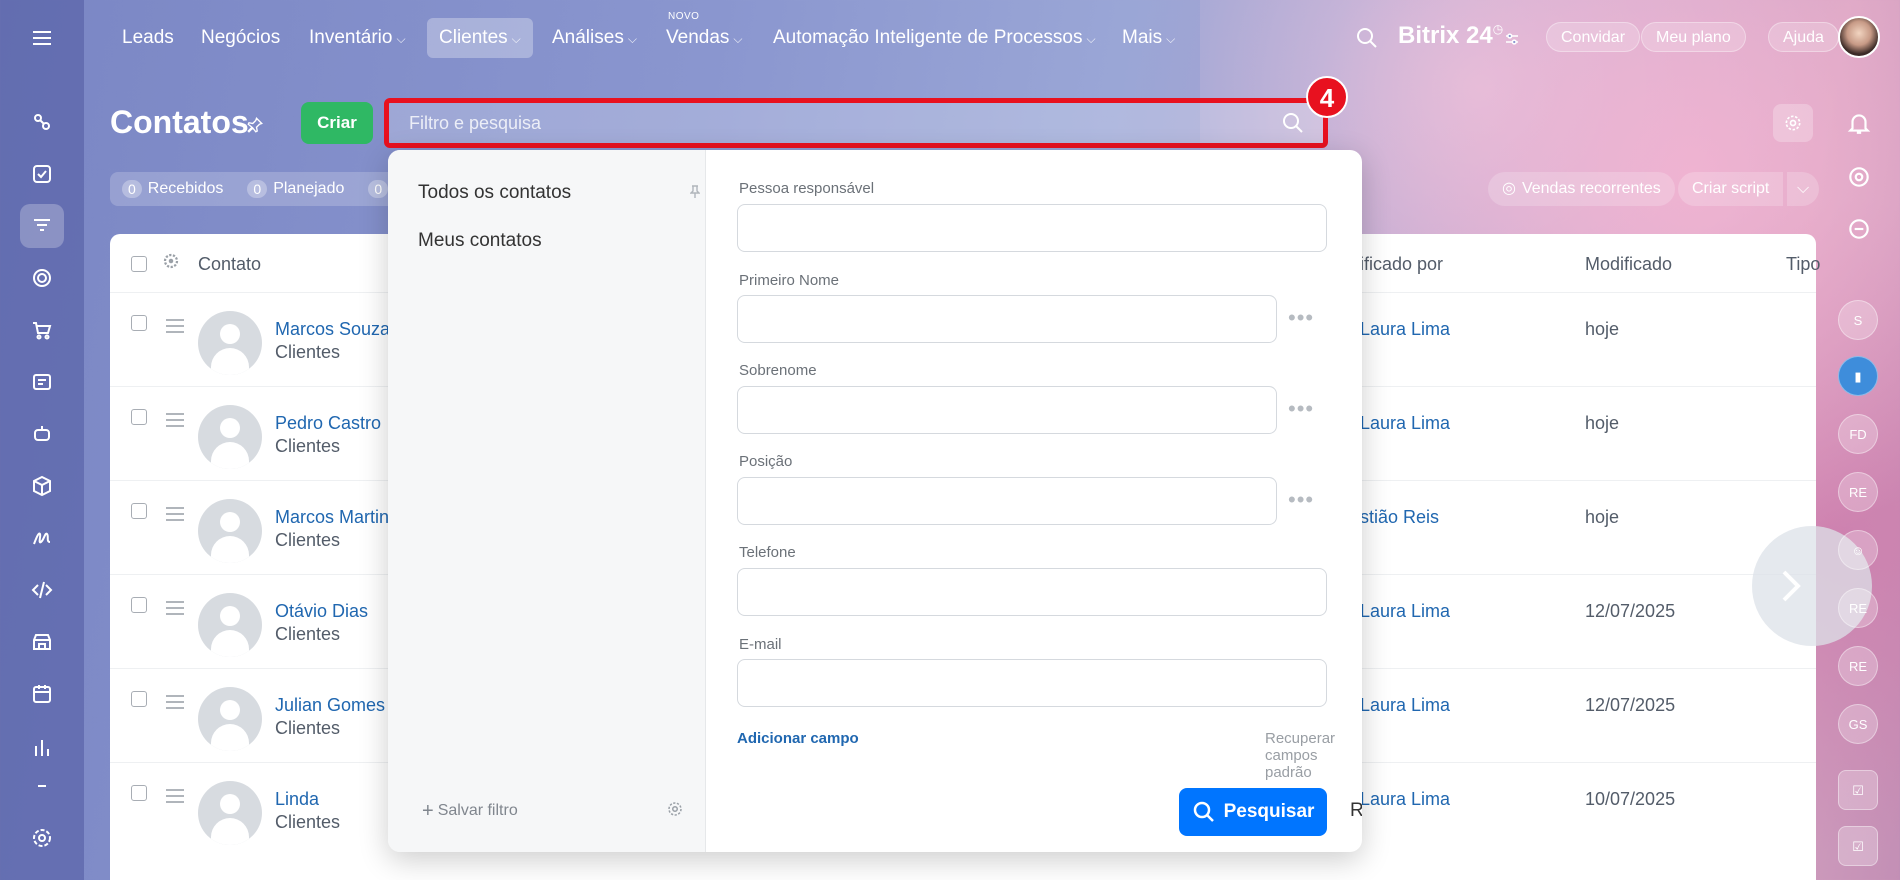 The width and height of the screenshot is (1900, 880). I want to click on cart-icon, so click(42, 330).